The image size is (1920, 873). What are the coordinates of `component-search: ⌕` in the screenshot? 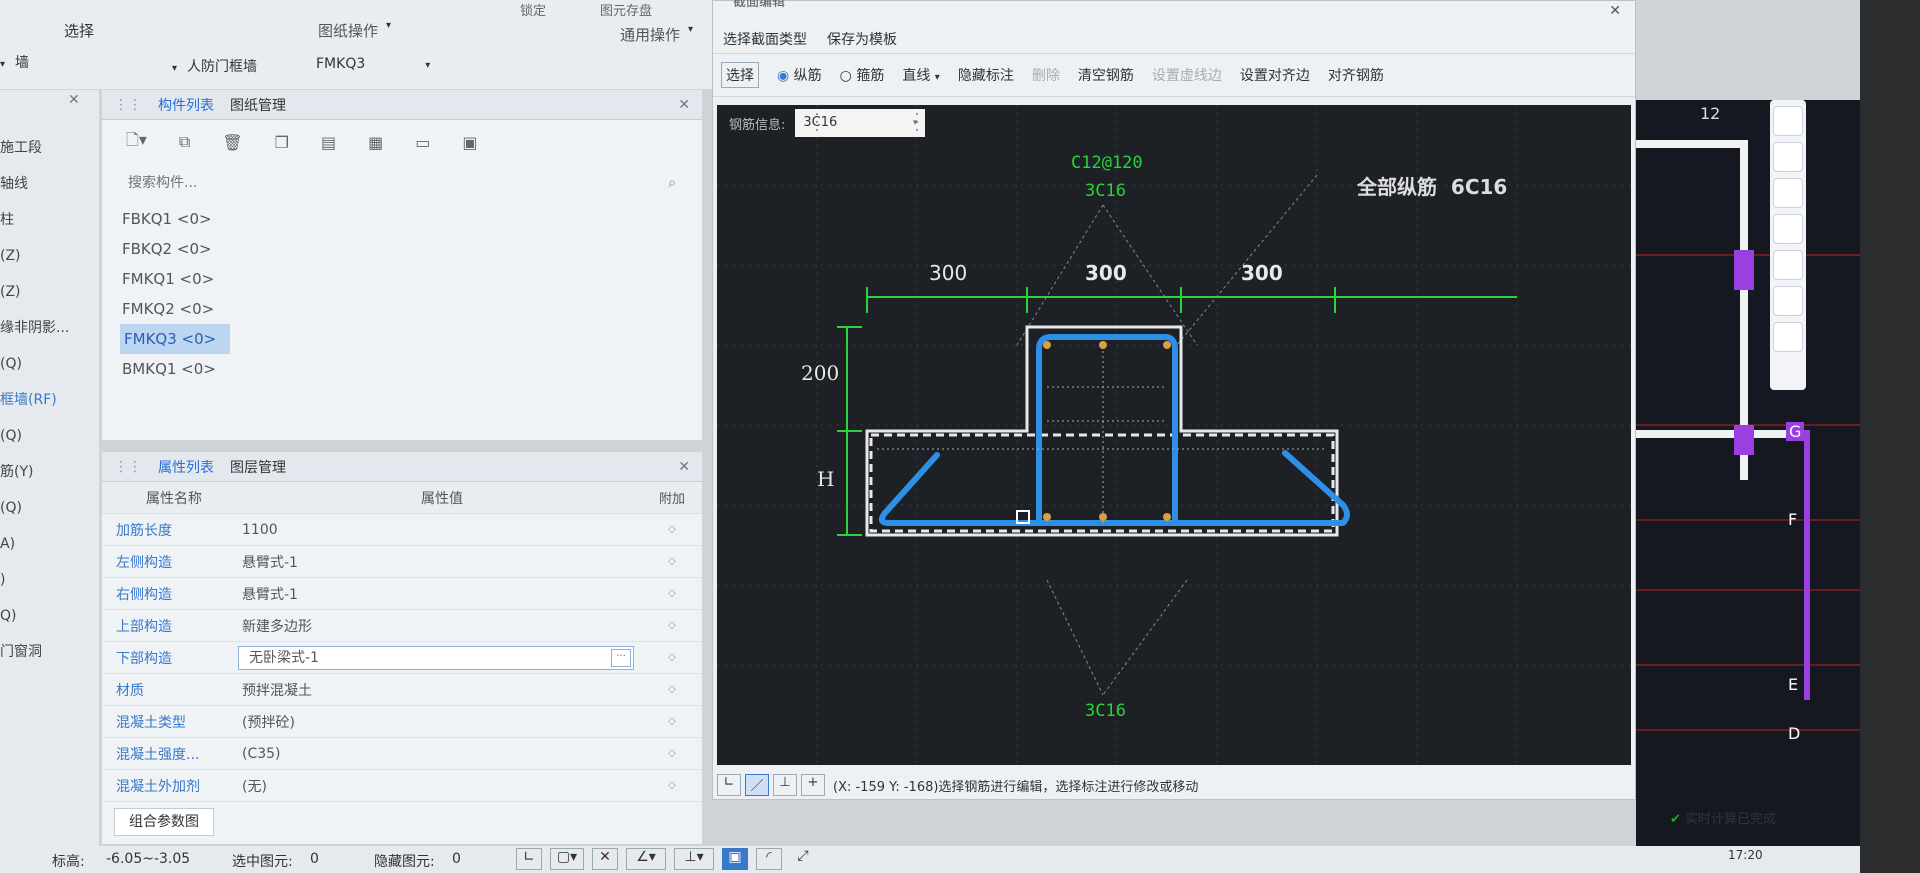 It's located at (402, 183).